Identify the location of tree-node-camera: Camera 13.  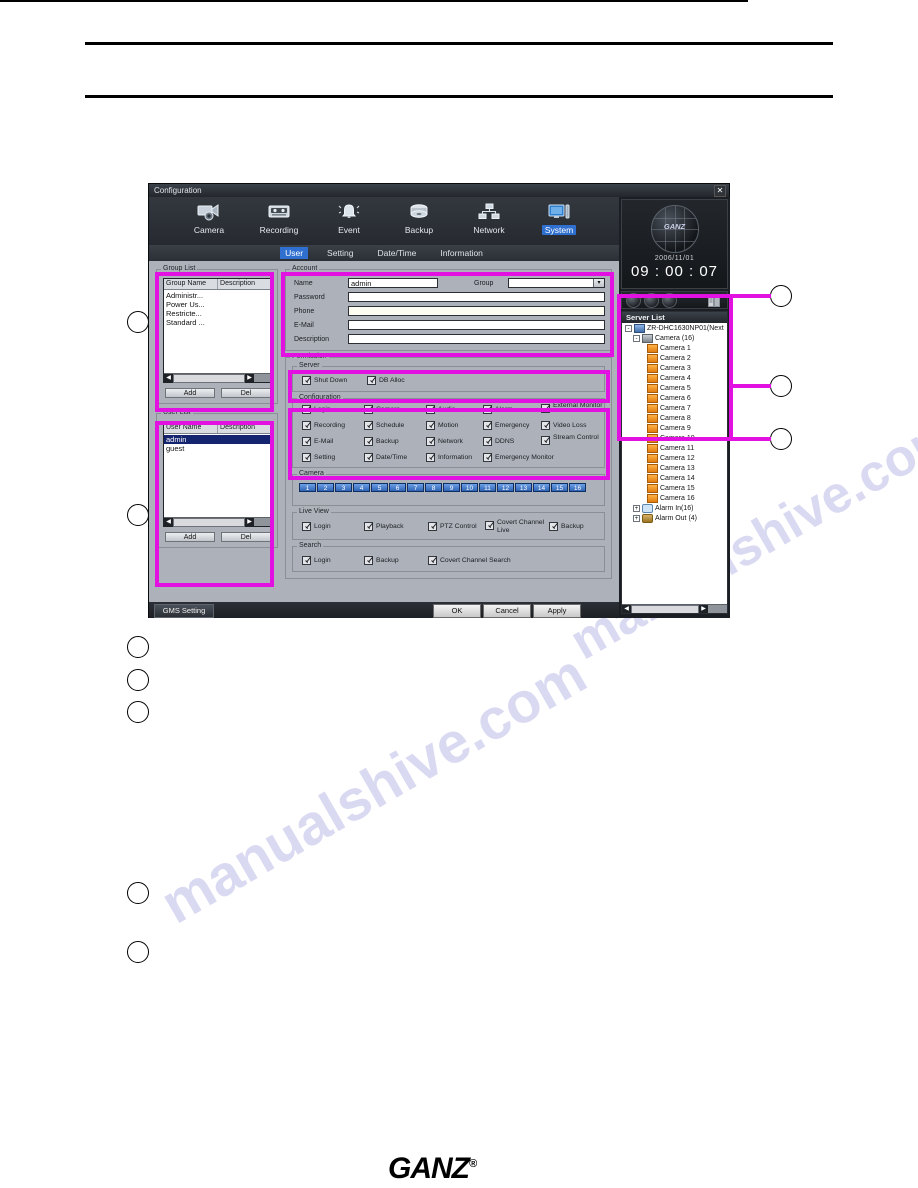
(674, 468).